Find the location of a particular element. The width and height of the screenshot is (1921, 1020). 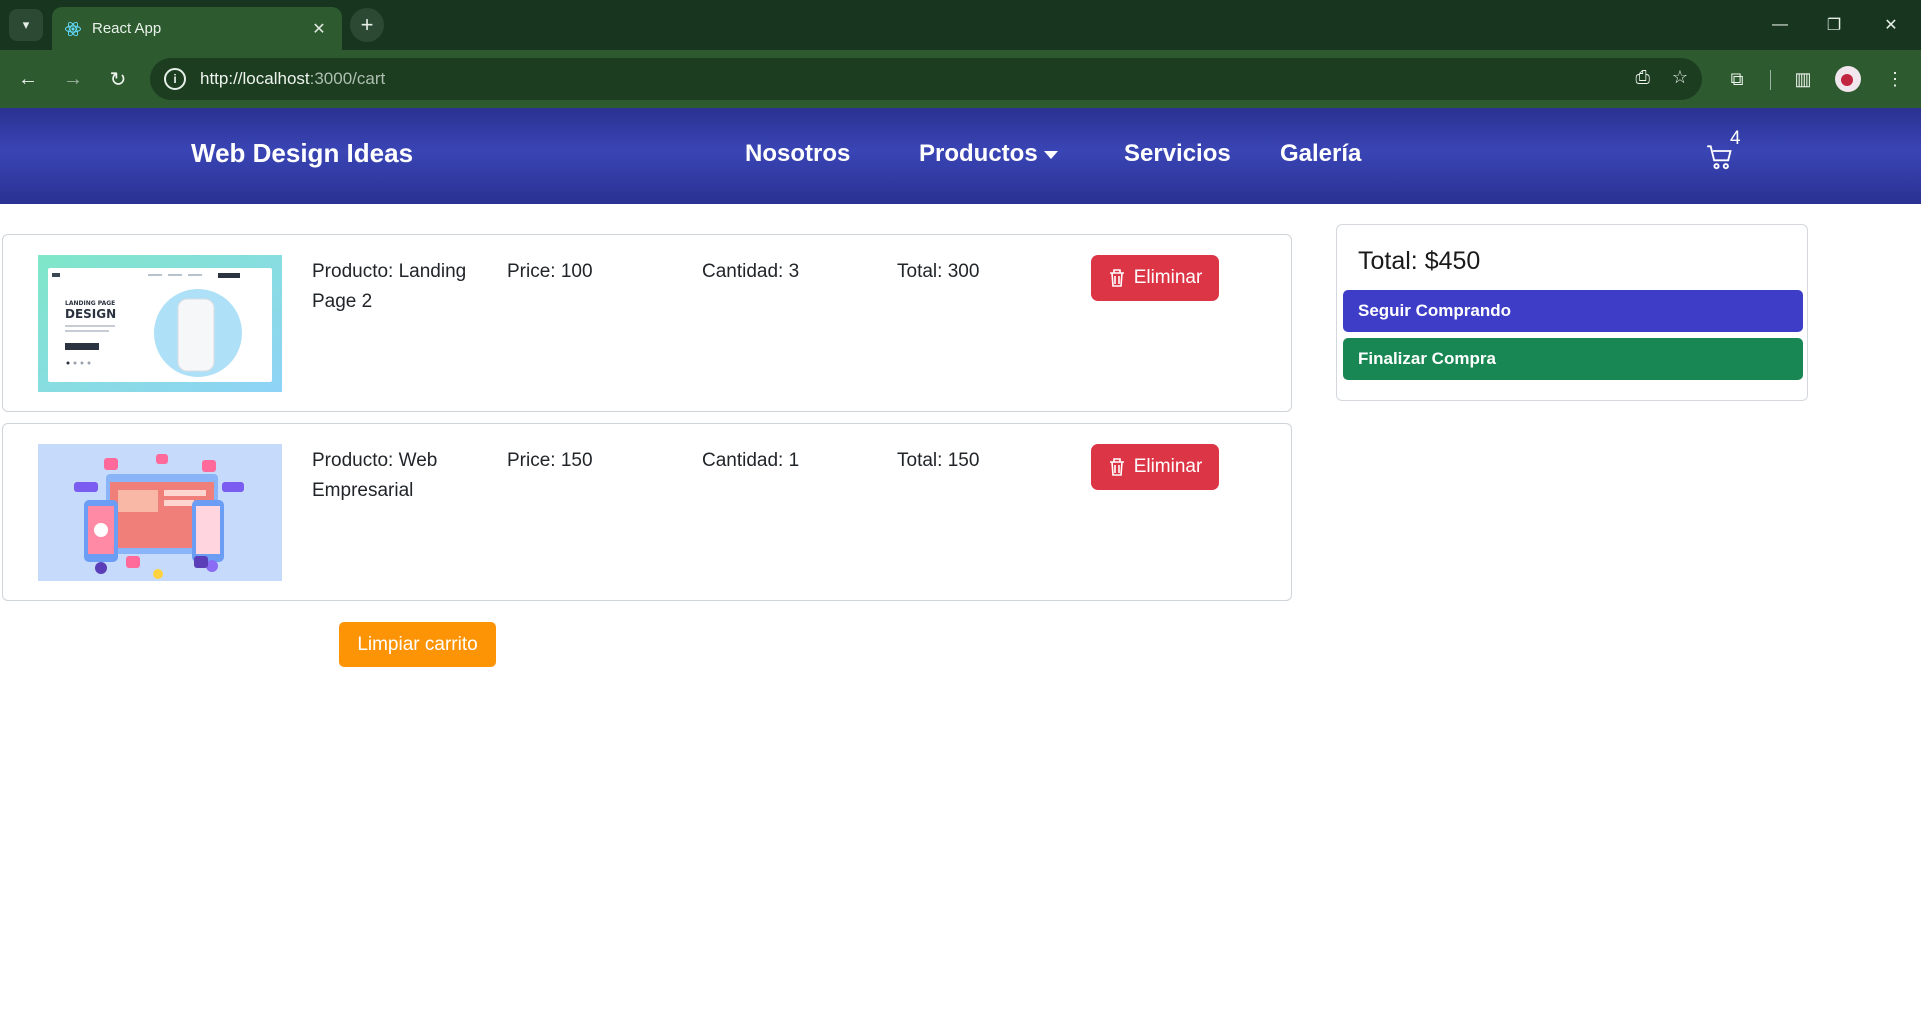

nav-link-productos-label: Productos is located at coordinates (978, 153).